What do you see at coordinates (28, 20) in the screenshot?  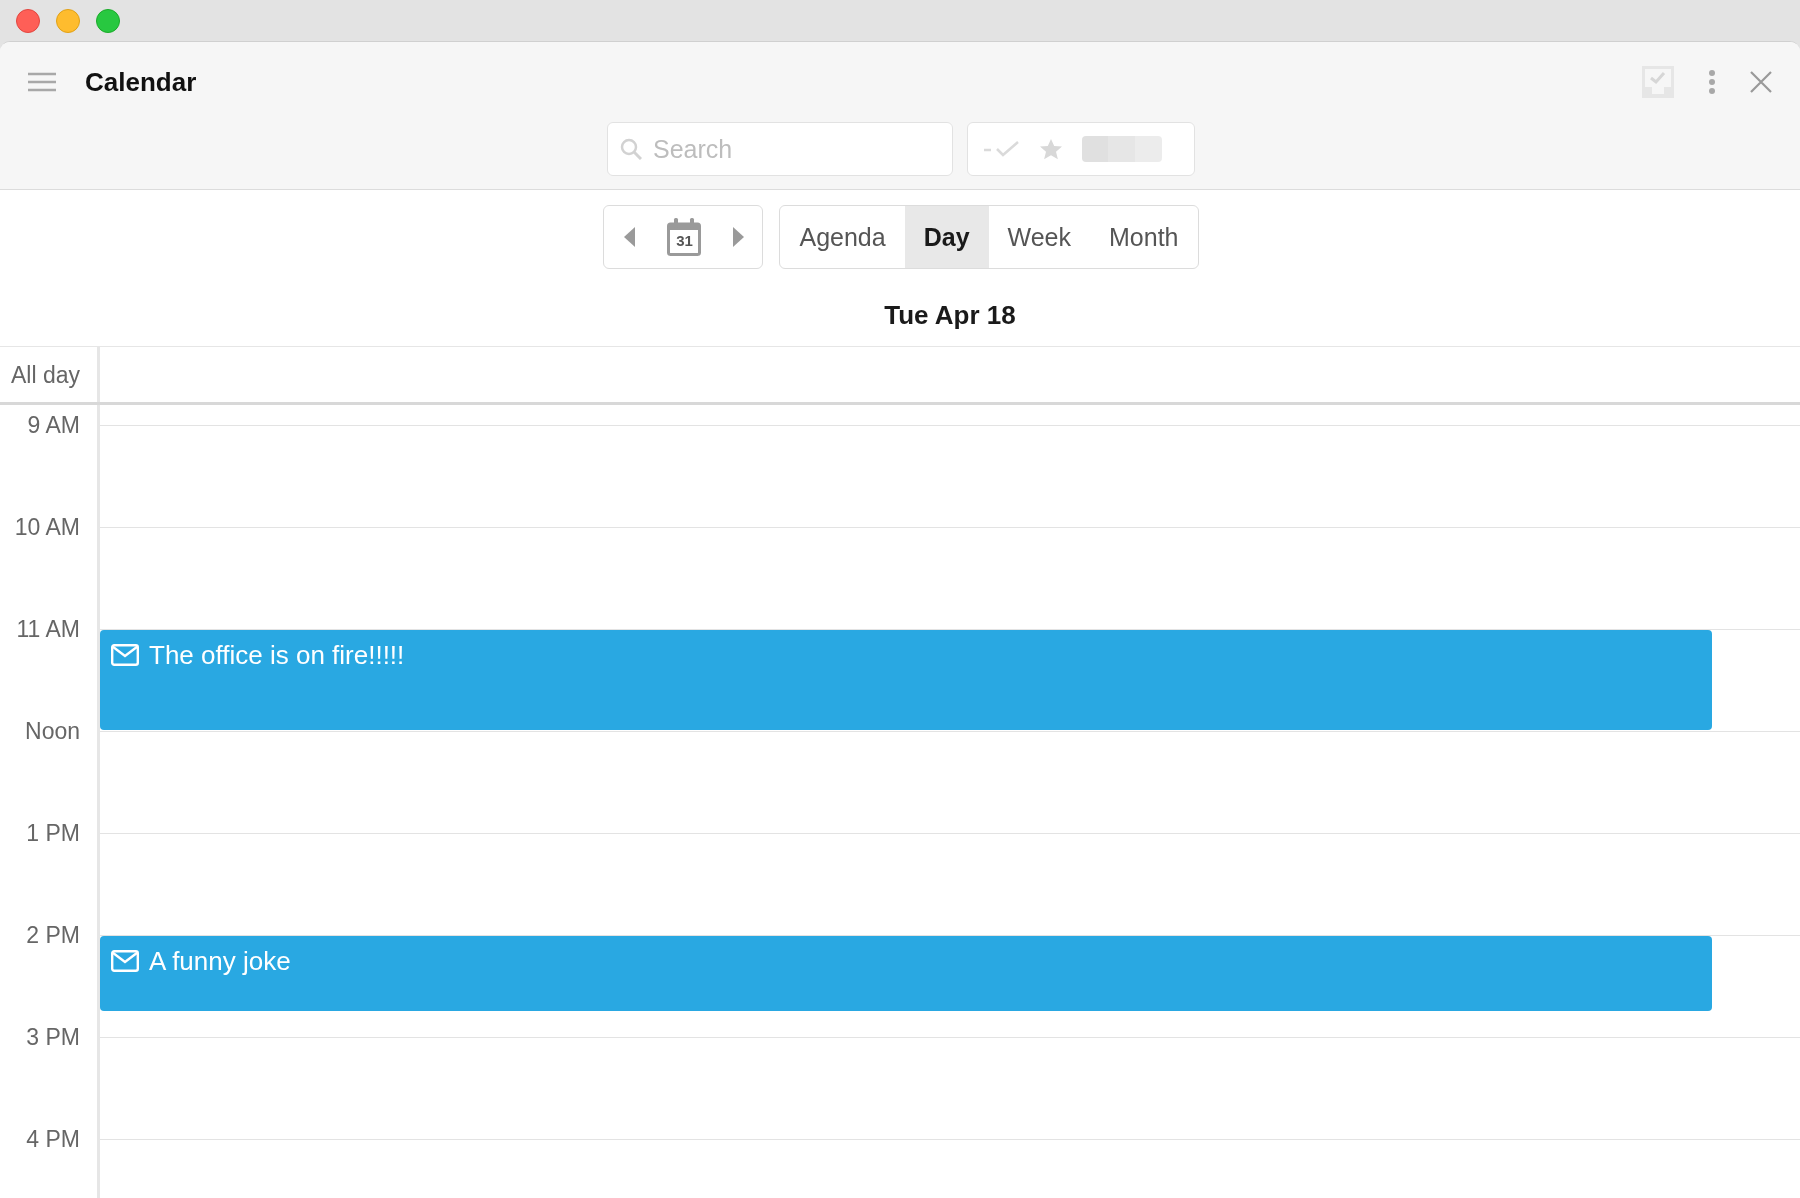 I see `close-window-button` at bounding box center [28, 20].